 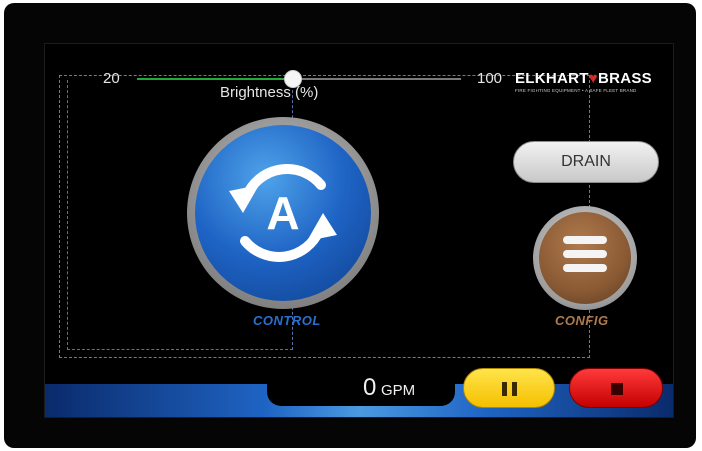 What do you see at coordinates (361, 386) in the screenshot?
I see `flow-readout` at bounding box center [361, 386].